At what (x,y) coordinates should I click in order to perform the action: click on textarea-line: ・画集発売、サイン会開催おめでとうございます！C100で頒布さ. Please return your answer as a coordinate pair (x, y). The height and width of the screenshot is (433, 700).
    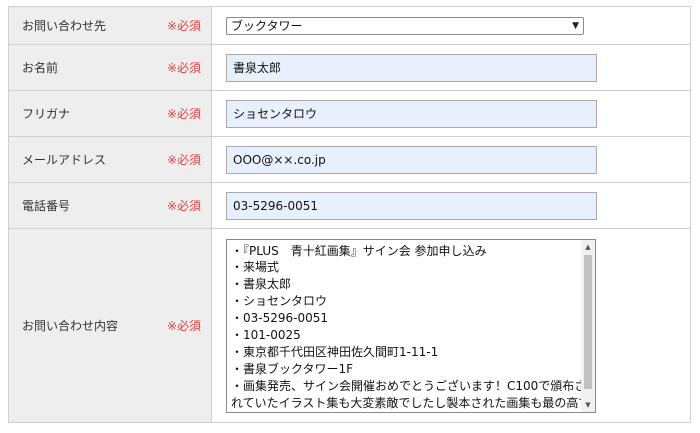
    Looking at the image, I should click on (409, 385).